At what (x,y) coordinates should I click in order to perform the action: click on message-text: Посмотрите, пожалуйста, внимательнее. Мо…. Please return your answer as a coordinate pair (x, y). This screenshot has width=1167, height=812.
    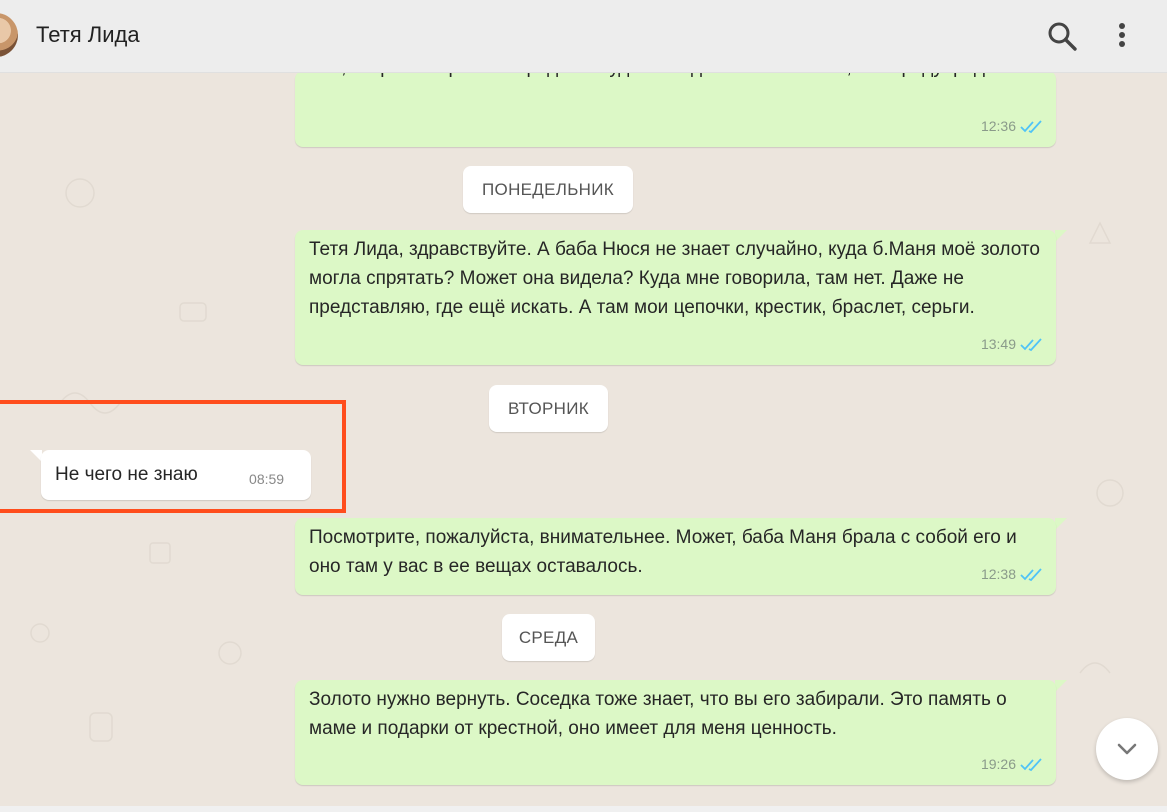
    Looking at the image, I should click on (663, 552).